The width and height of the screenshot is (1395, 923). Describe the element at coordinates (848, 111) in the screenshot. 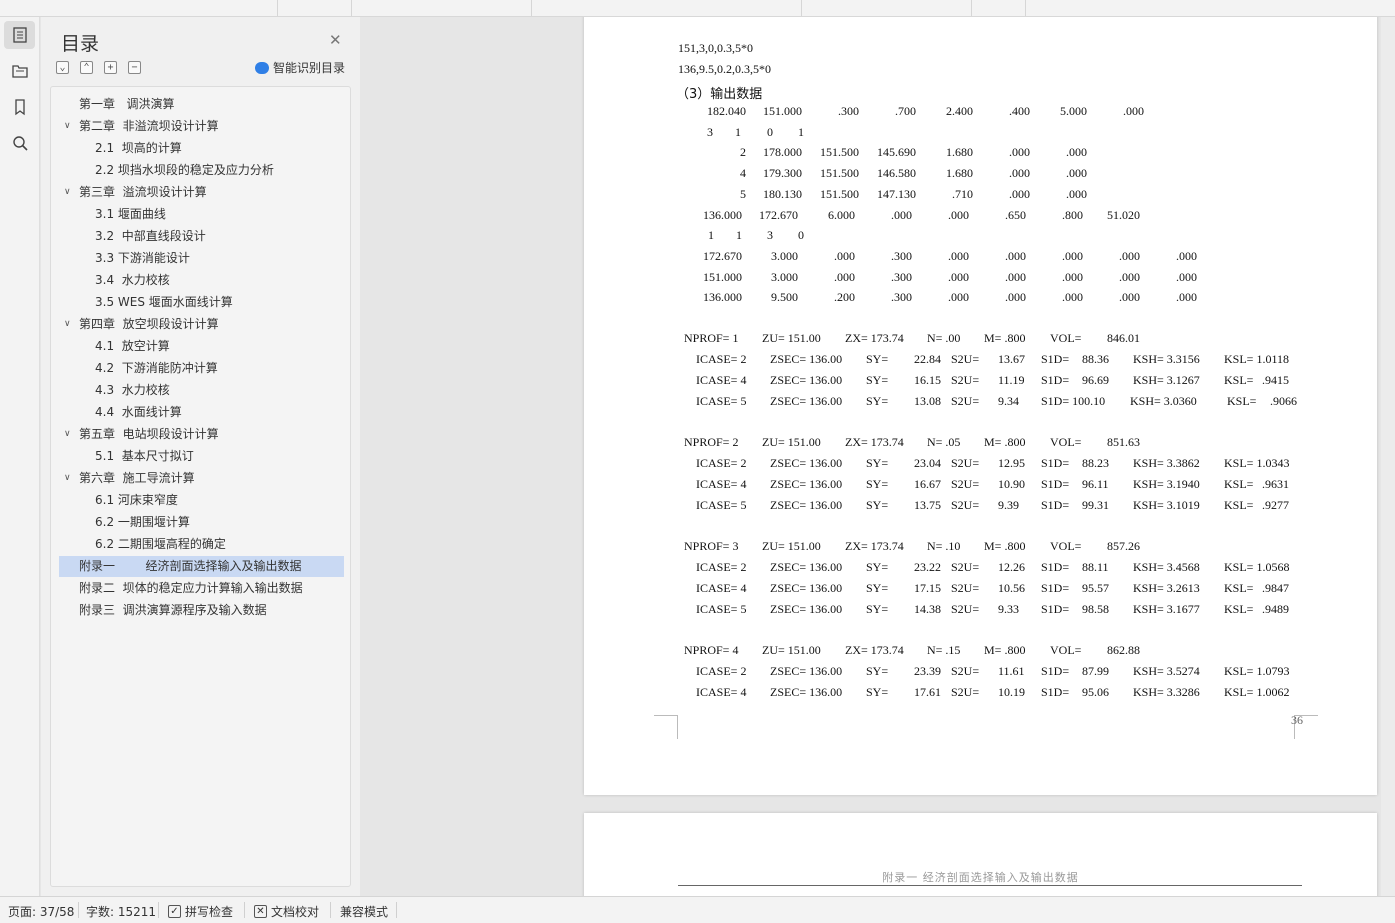

I see `table-cell: .300` at that location.